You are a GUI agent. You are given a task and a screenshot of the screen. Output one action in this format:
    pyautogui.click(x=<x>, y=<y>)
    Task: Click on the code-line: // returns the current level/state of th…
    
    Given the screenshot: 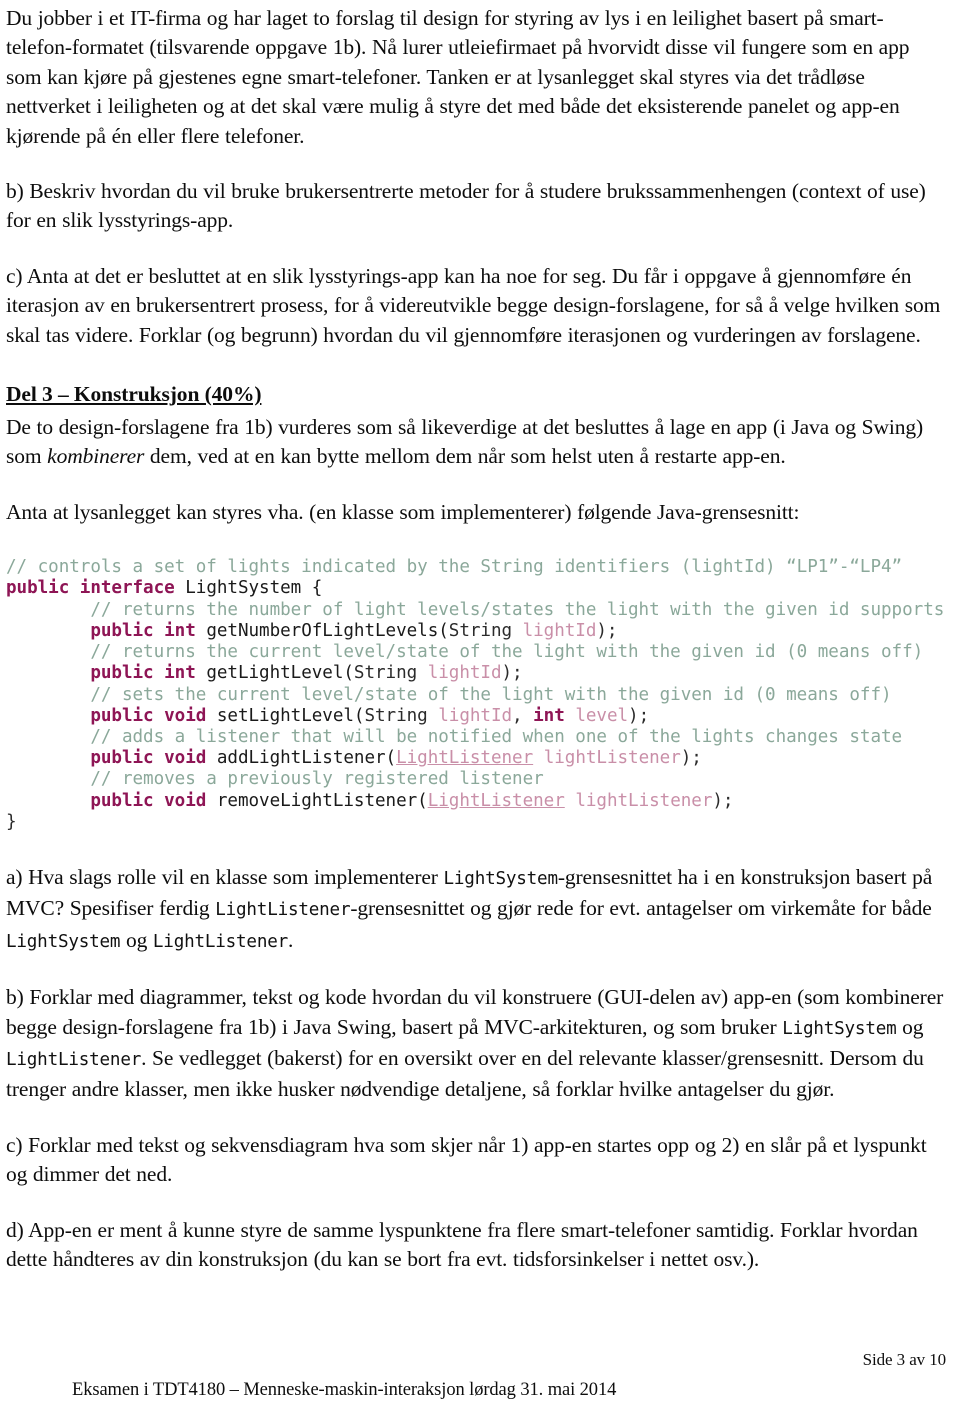 What is the action you would take?
    pyautogui.click(x=464, y=652)
    